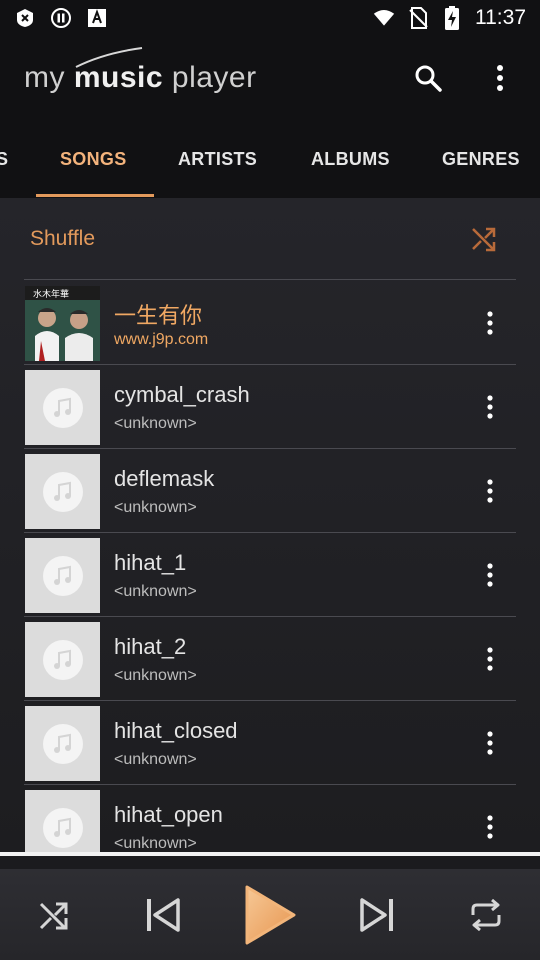 The height and width of the screenshot is (960, 540). Describe the element at coordinates (182, 394) in the screenshot. I see `song-title: cymbal_crash` at that location.